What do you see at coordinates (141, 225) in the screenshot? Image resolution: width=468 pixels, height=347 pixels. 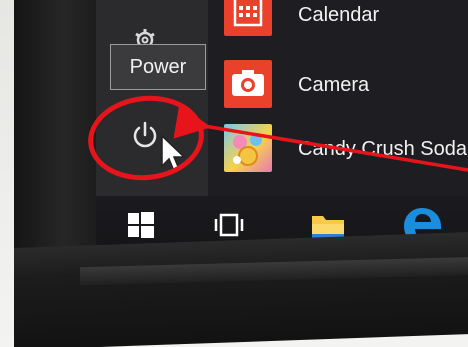 I see `windows-start-icon` at bounding box center [141, 225].